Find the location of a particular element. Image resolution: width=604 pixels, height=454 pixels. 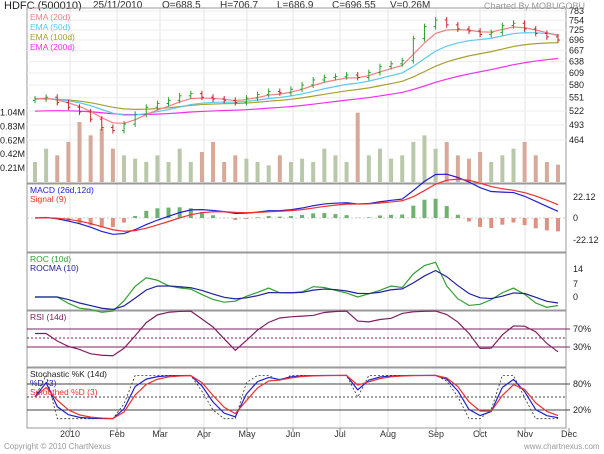

panel-tick-label: 22.12 is located at coordinates (584, 197).